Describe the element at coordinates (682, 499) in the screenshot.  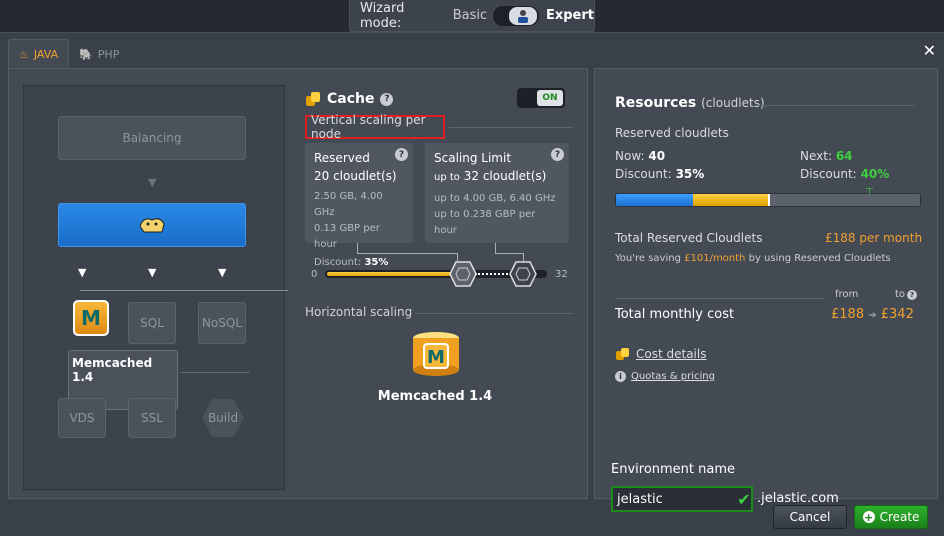
I see `environment-name-input: jelastic ✔` at that location.